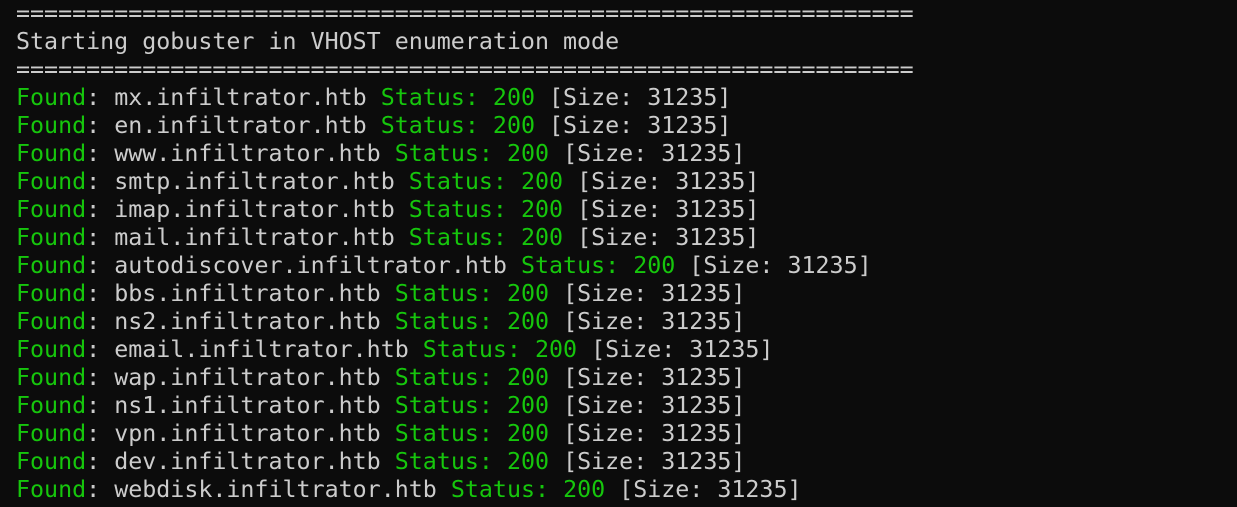  Describe the element at coordinates (261, 349) in the screenshot. I see `result-host: email.infiltrator.htb` at that location.